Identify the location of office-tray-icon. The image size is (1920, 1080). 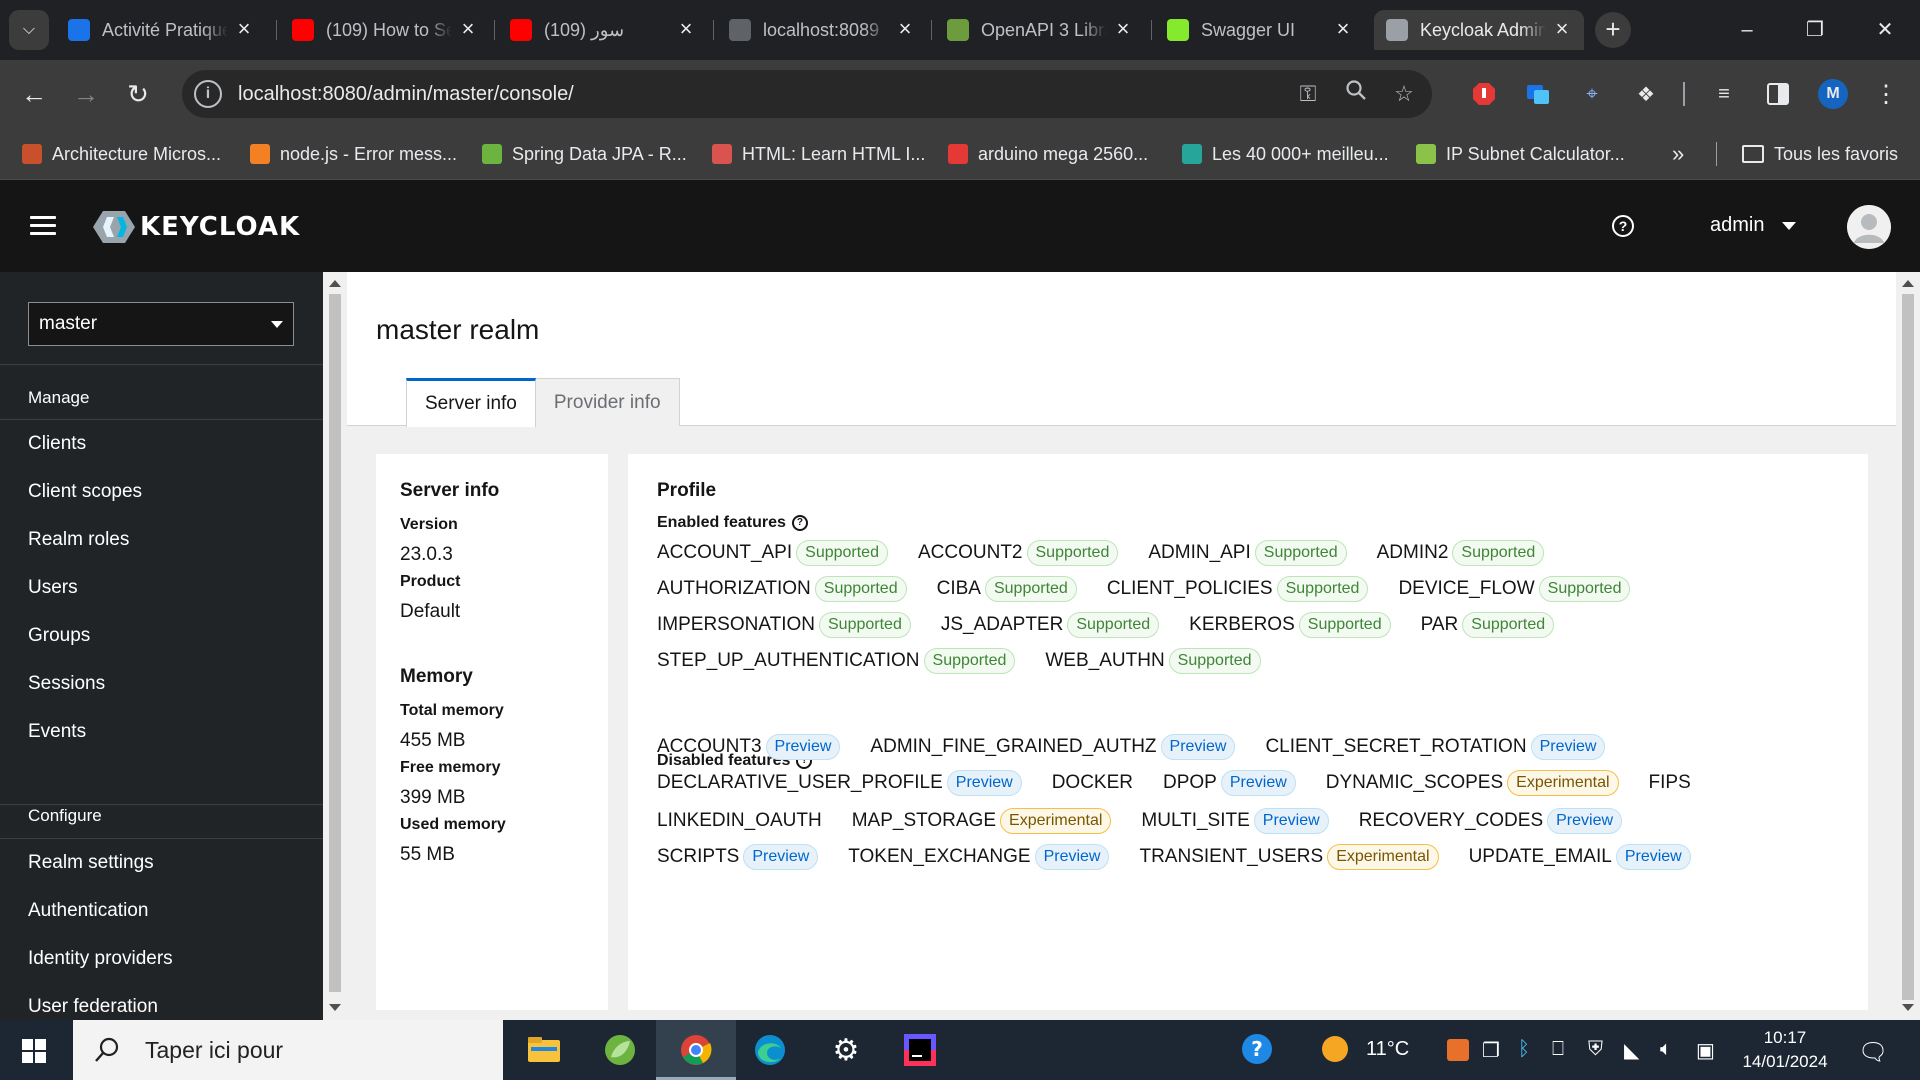
(1458, 1053).